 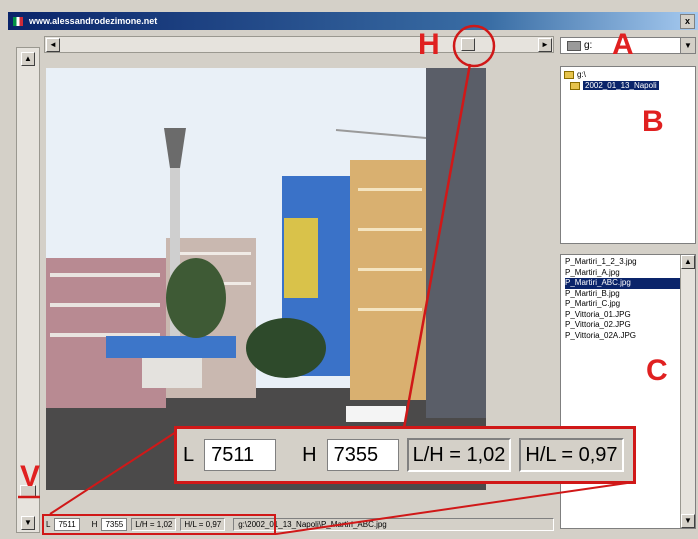 I want to click on file-scroll-up-button: ▲, so click(x=688, y=262).